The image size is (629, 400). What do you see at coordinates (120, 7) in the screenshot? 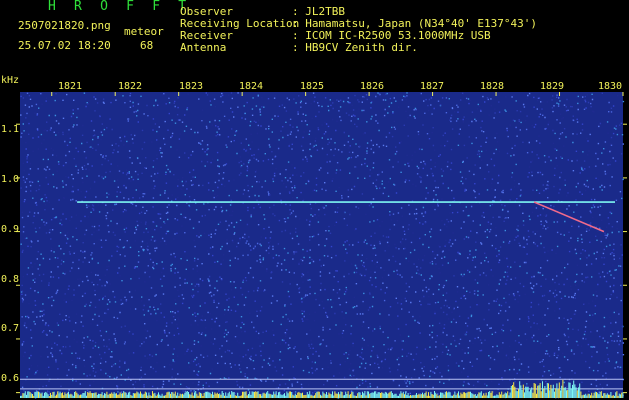
I see `app-title: H R O F F T` at bounding box center [120, 7].